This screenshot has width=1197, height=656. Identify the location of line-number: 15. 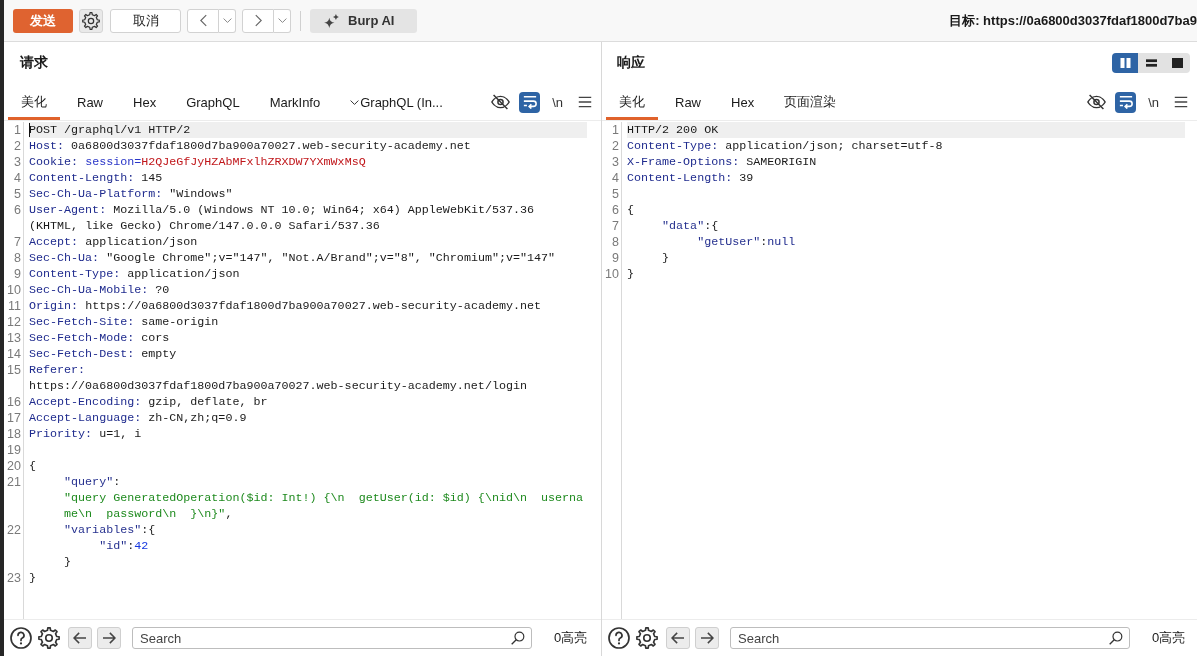
(14, 370).